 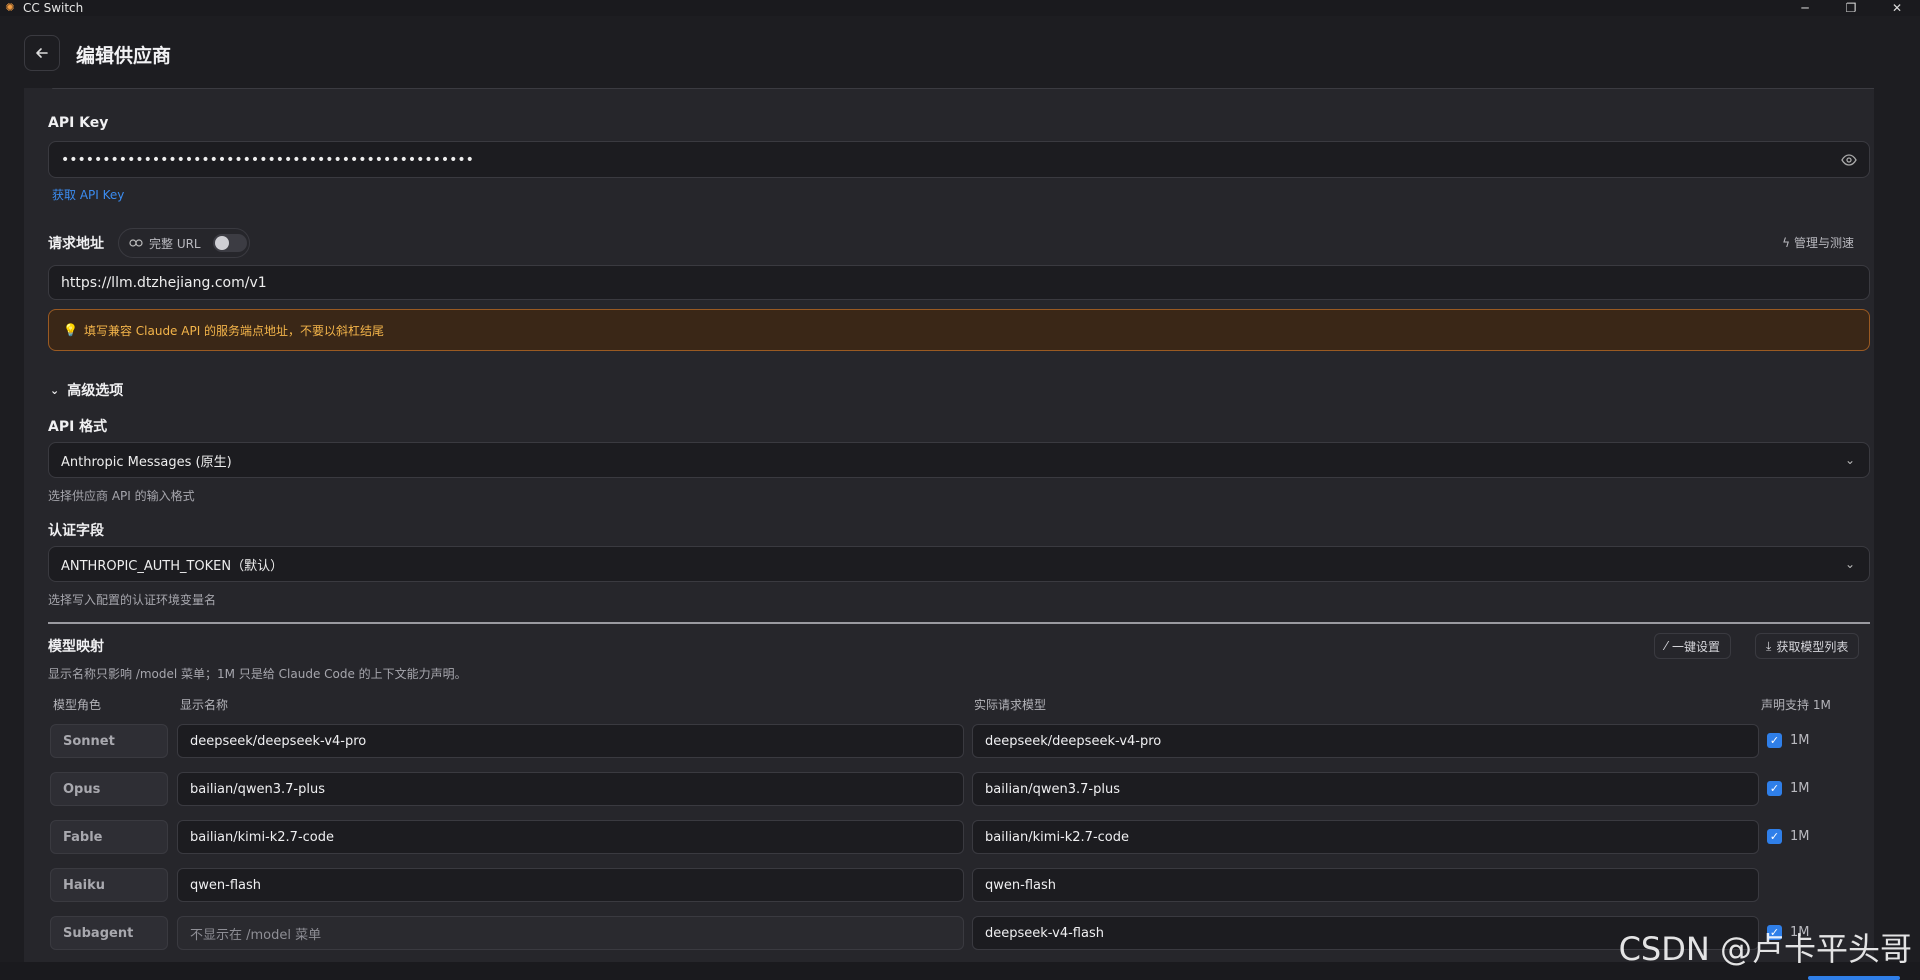 I want to click on manage-speedtest-label: 管理与测速, so click(x=1823, y=243).